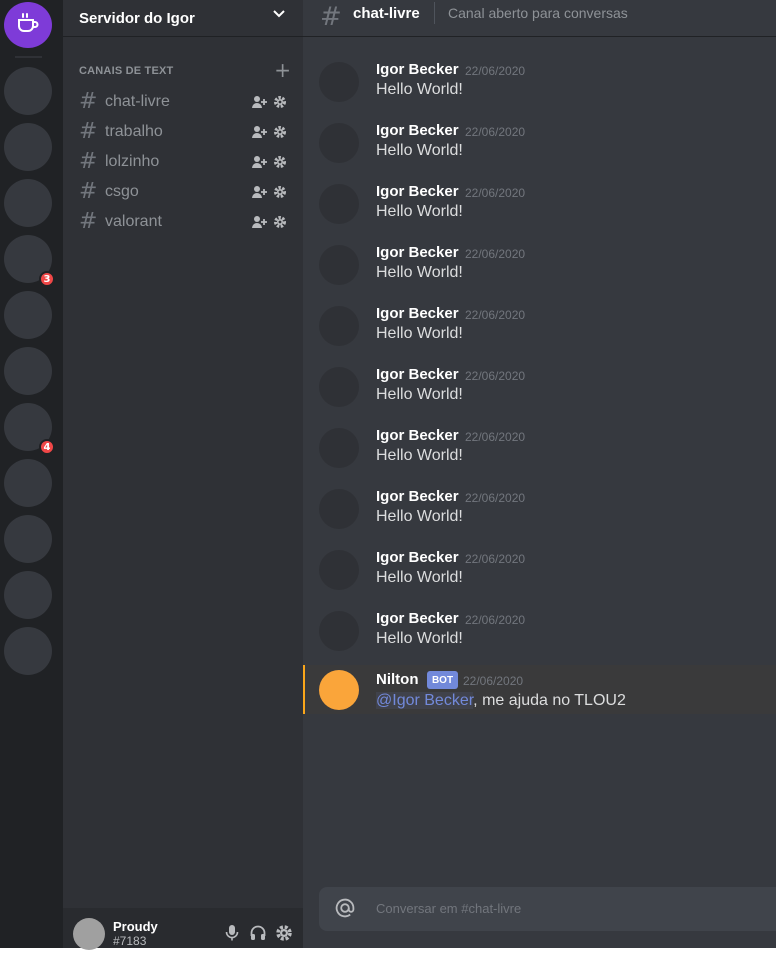  I want to click on message-author: Nilton, so click(397, 679).